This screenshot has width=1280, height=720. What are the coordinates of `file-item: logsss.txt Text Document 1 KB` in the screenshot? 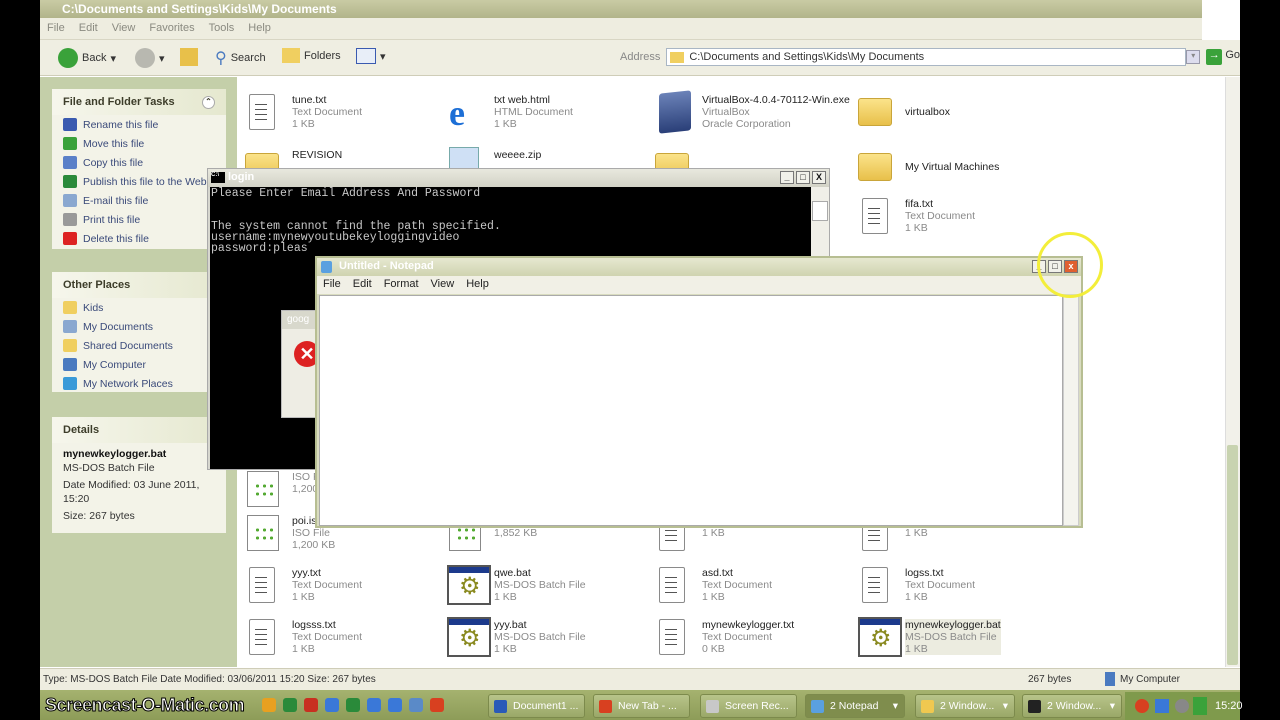 It's located at (345, 641).